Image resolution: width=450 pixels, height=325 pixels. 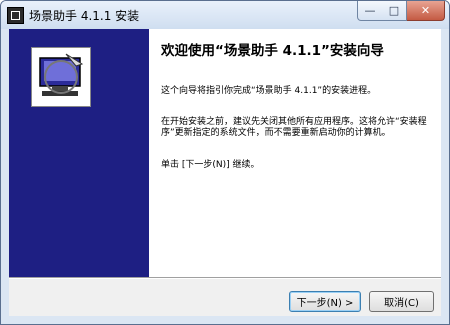 I want to click on window-title: 场景助手 4.1.1 安装, so click(x=84, y=16).